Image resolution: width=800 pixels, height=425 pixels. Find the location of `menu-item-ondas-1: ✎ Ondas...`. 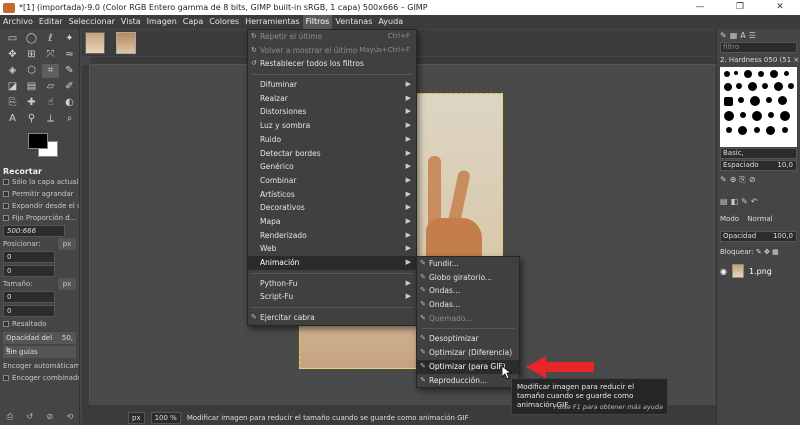

menu-item-ondas-1: ✎ Ondas... is located at coordinates (468, 291).